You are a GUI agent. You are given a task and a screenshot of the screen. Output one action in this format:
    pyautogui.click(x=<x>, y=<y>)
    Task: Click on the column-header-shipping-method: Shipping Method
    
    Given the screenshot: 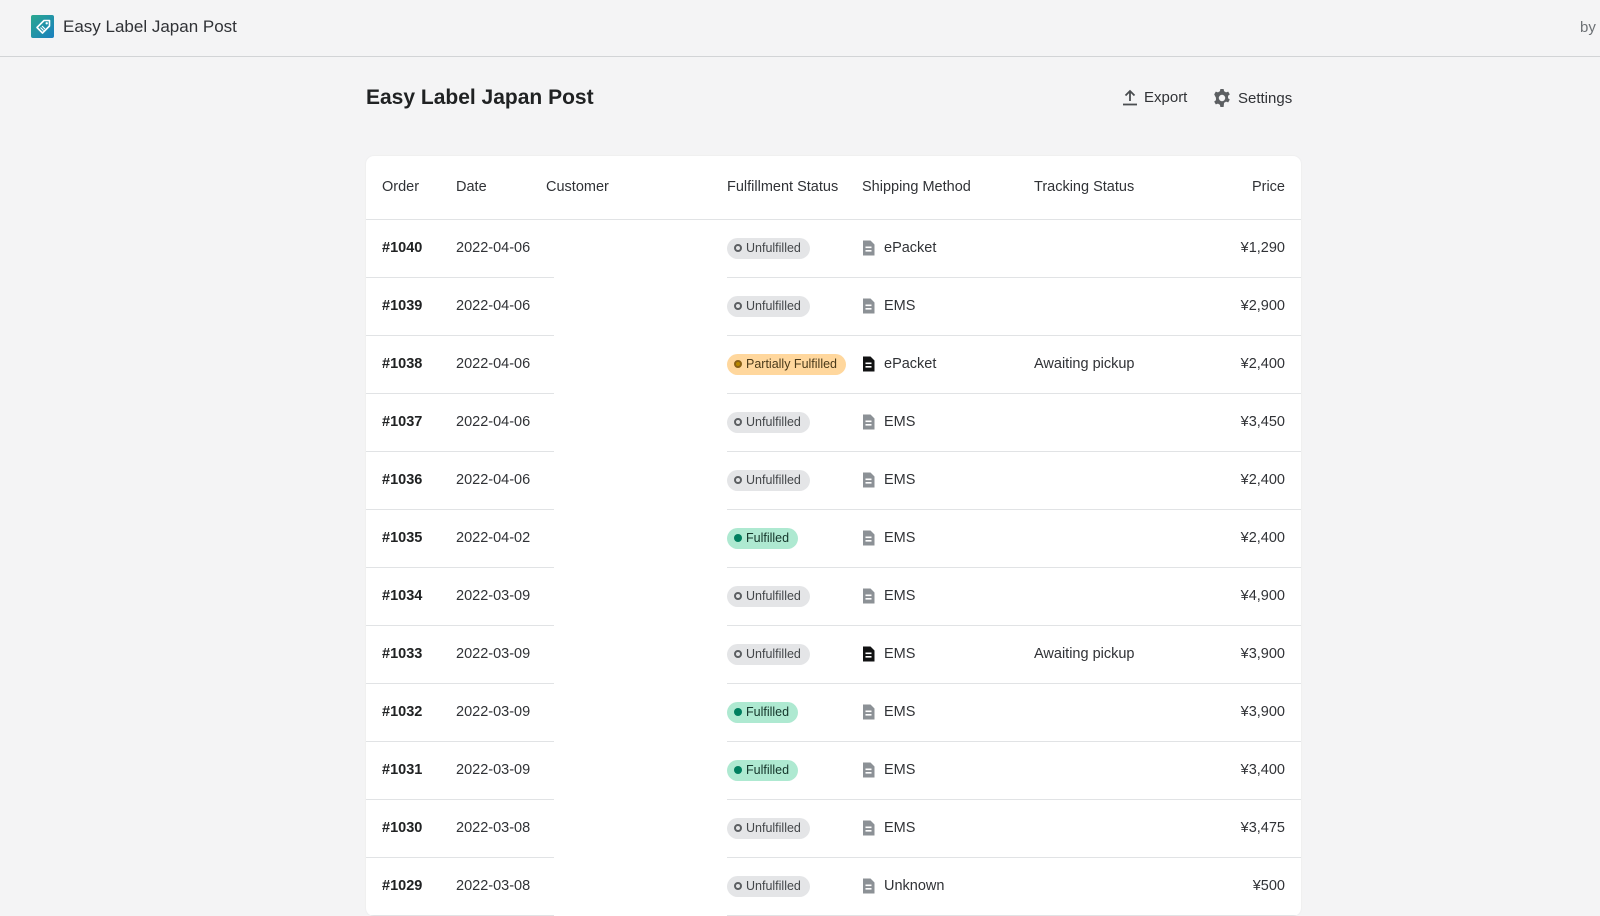 What is the action you would take?
    pyautogui.click(x=948, y=188)
    